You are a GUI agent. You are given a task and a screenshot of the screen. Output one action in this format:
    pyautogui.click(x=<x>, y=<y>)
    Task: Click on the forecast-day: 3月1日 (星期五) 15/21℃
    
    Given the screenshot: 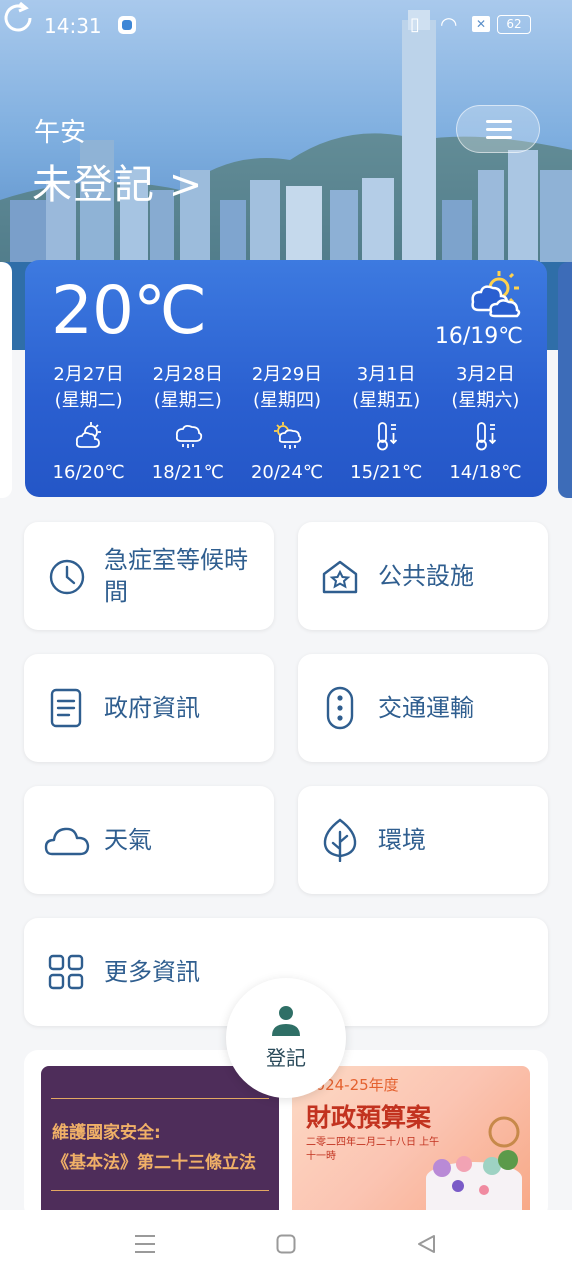 What is the action you would take?
    pyautogui.click(x=386, y=427)
    